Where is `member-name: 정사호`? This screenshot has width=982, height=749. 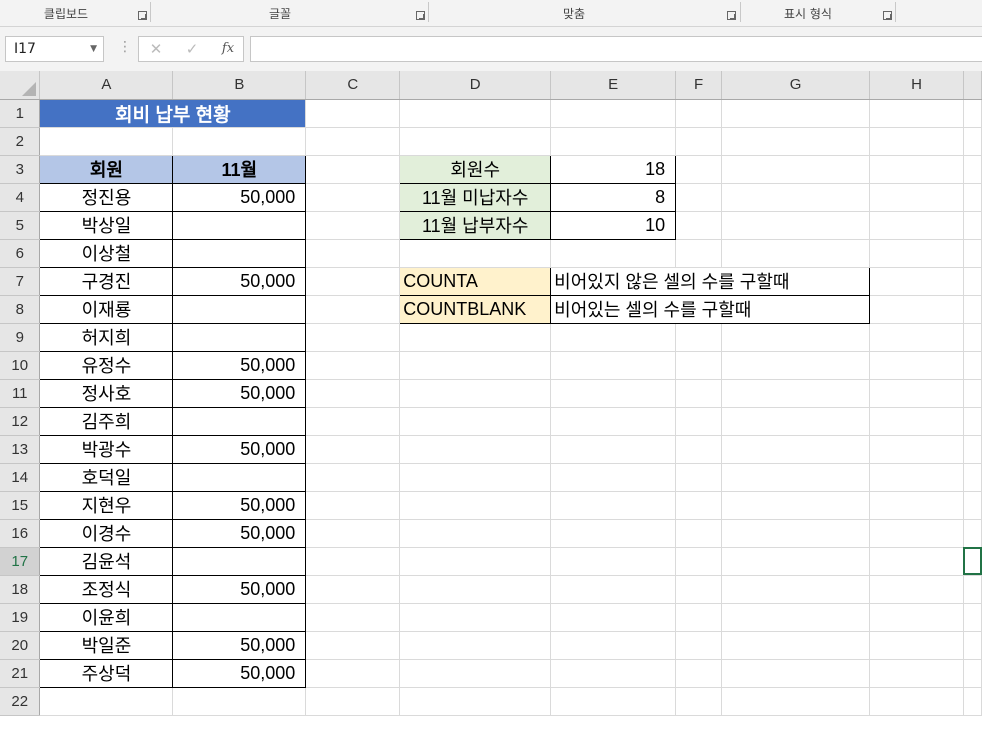
member-name: 정사호 is located at coordinates (106, 393).